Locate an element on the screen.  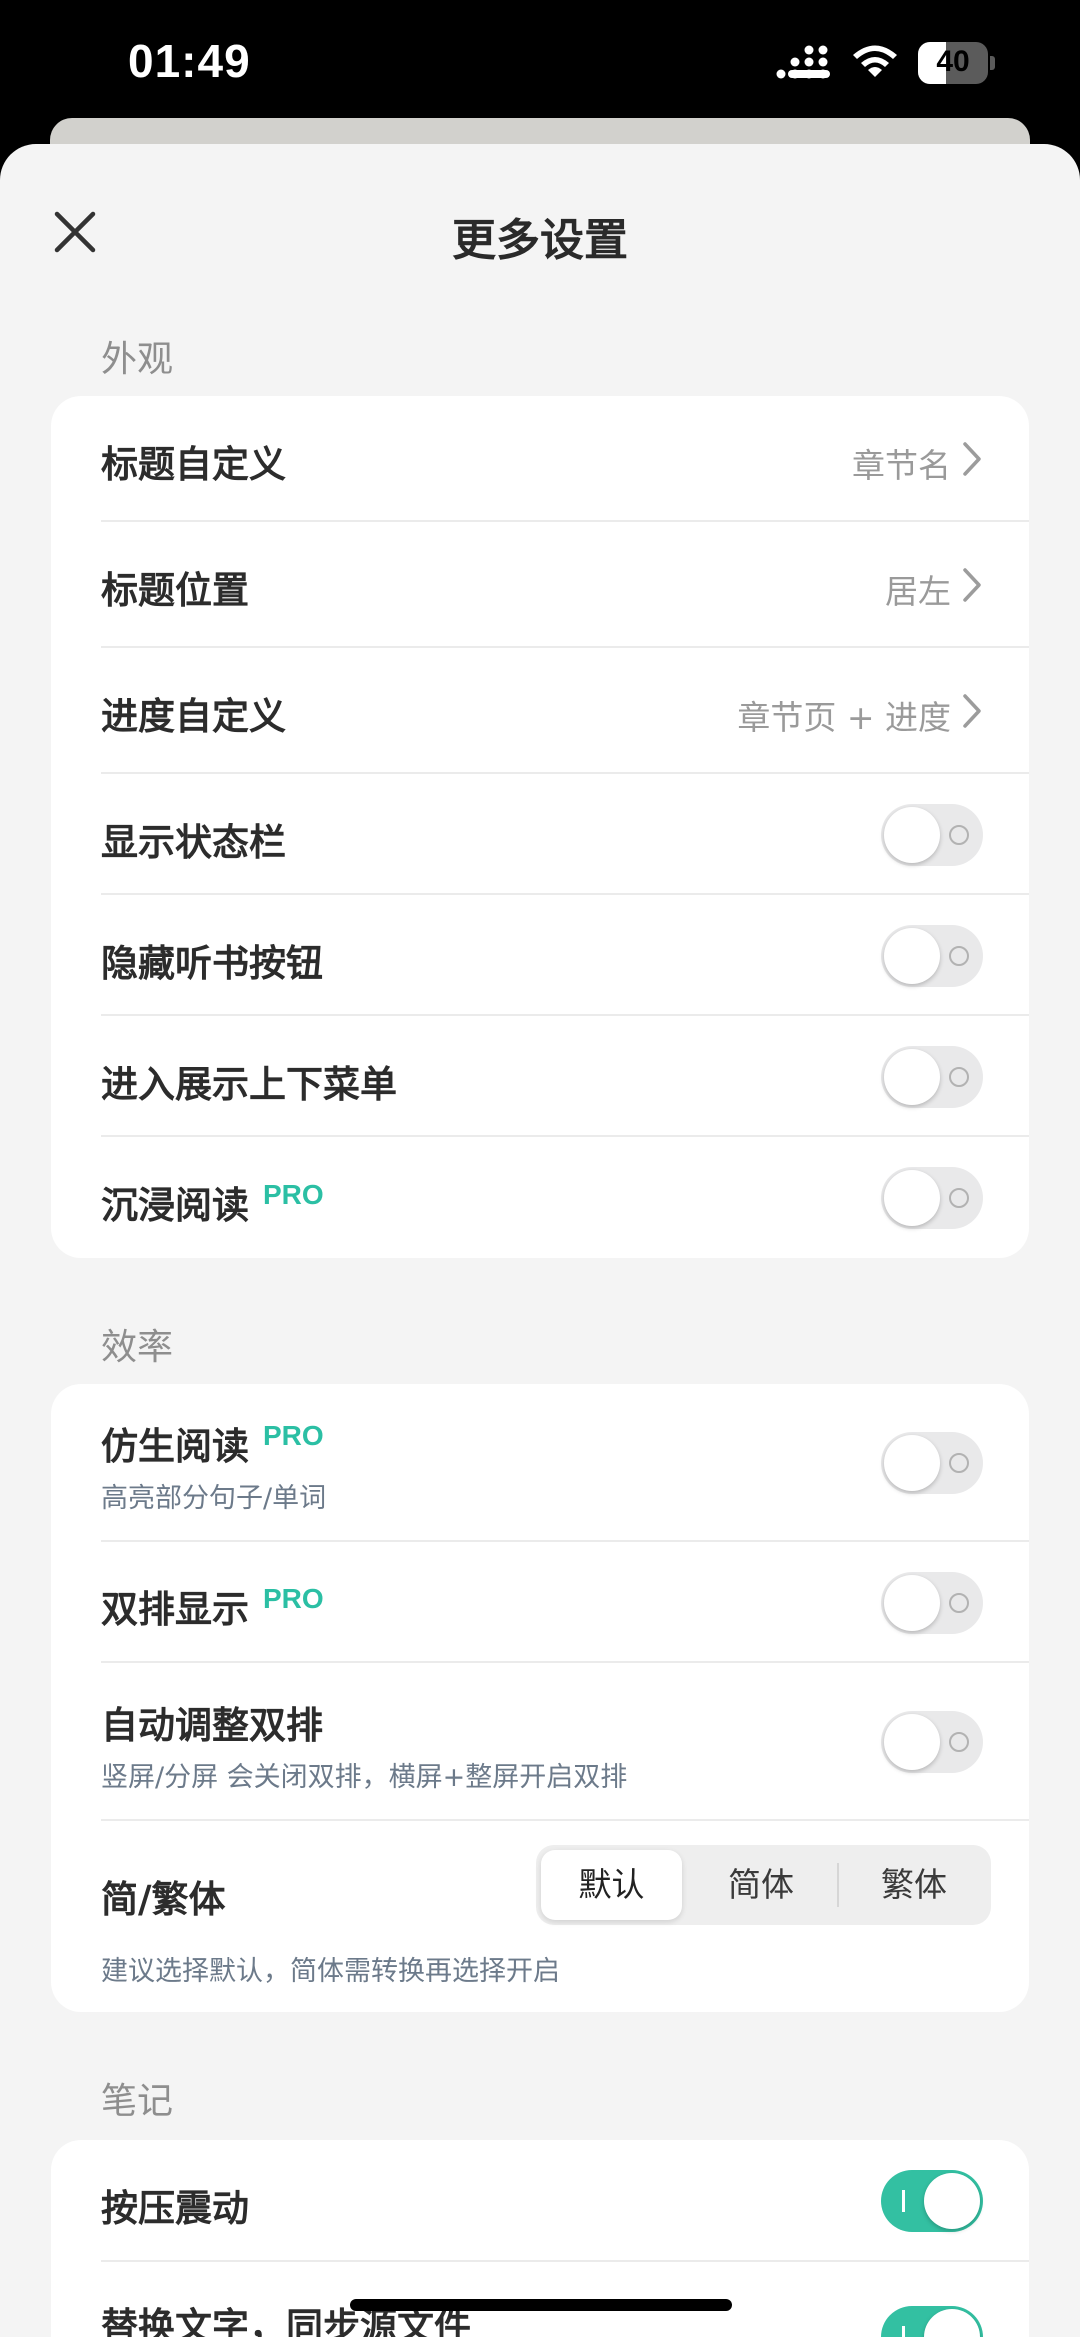
home-indicator is located at coordinates (541, 2305).